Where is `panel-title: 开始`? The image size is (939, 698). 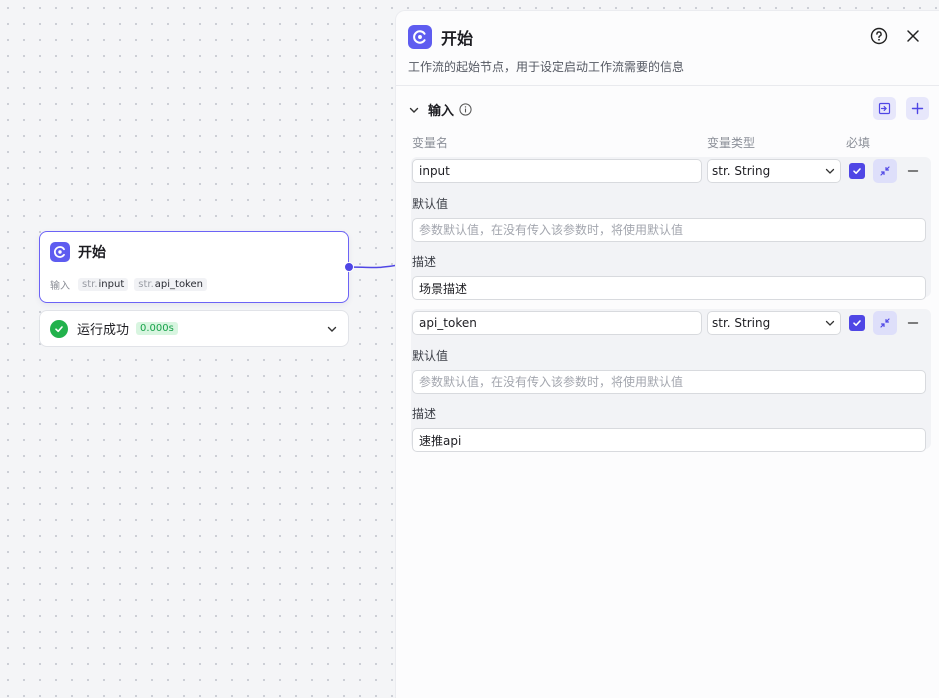 panel-title: 开始 is located at coordinates (457, 38).